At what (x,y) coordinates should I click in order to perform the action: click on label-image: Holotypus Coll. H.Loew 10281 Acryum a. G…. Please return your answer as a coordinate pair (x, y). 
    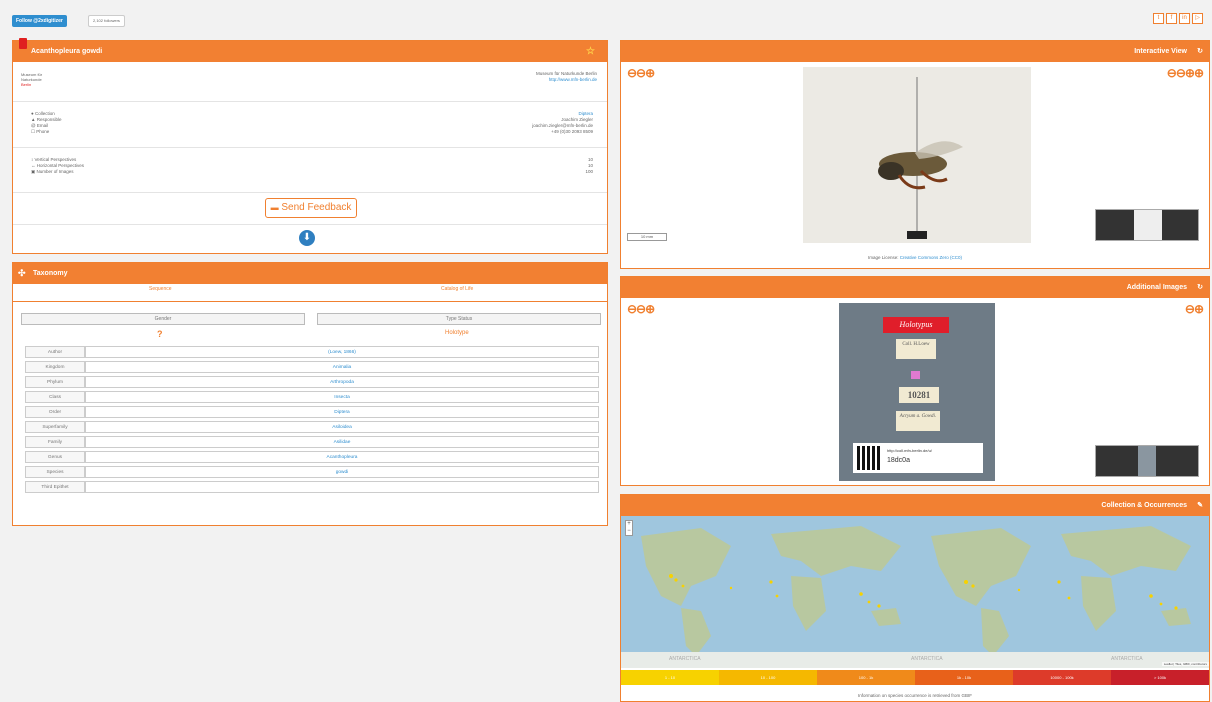
    Looking at the image, I should click on (917, 392).